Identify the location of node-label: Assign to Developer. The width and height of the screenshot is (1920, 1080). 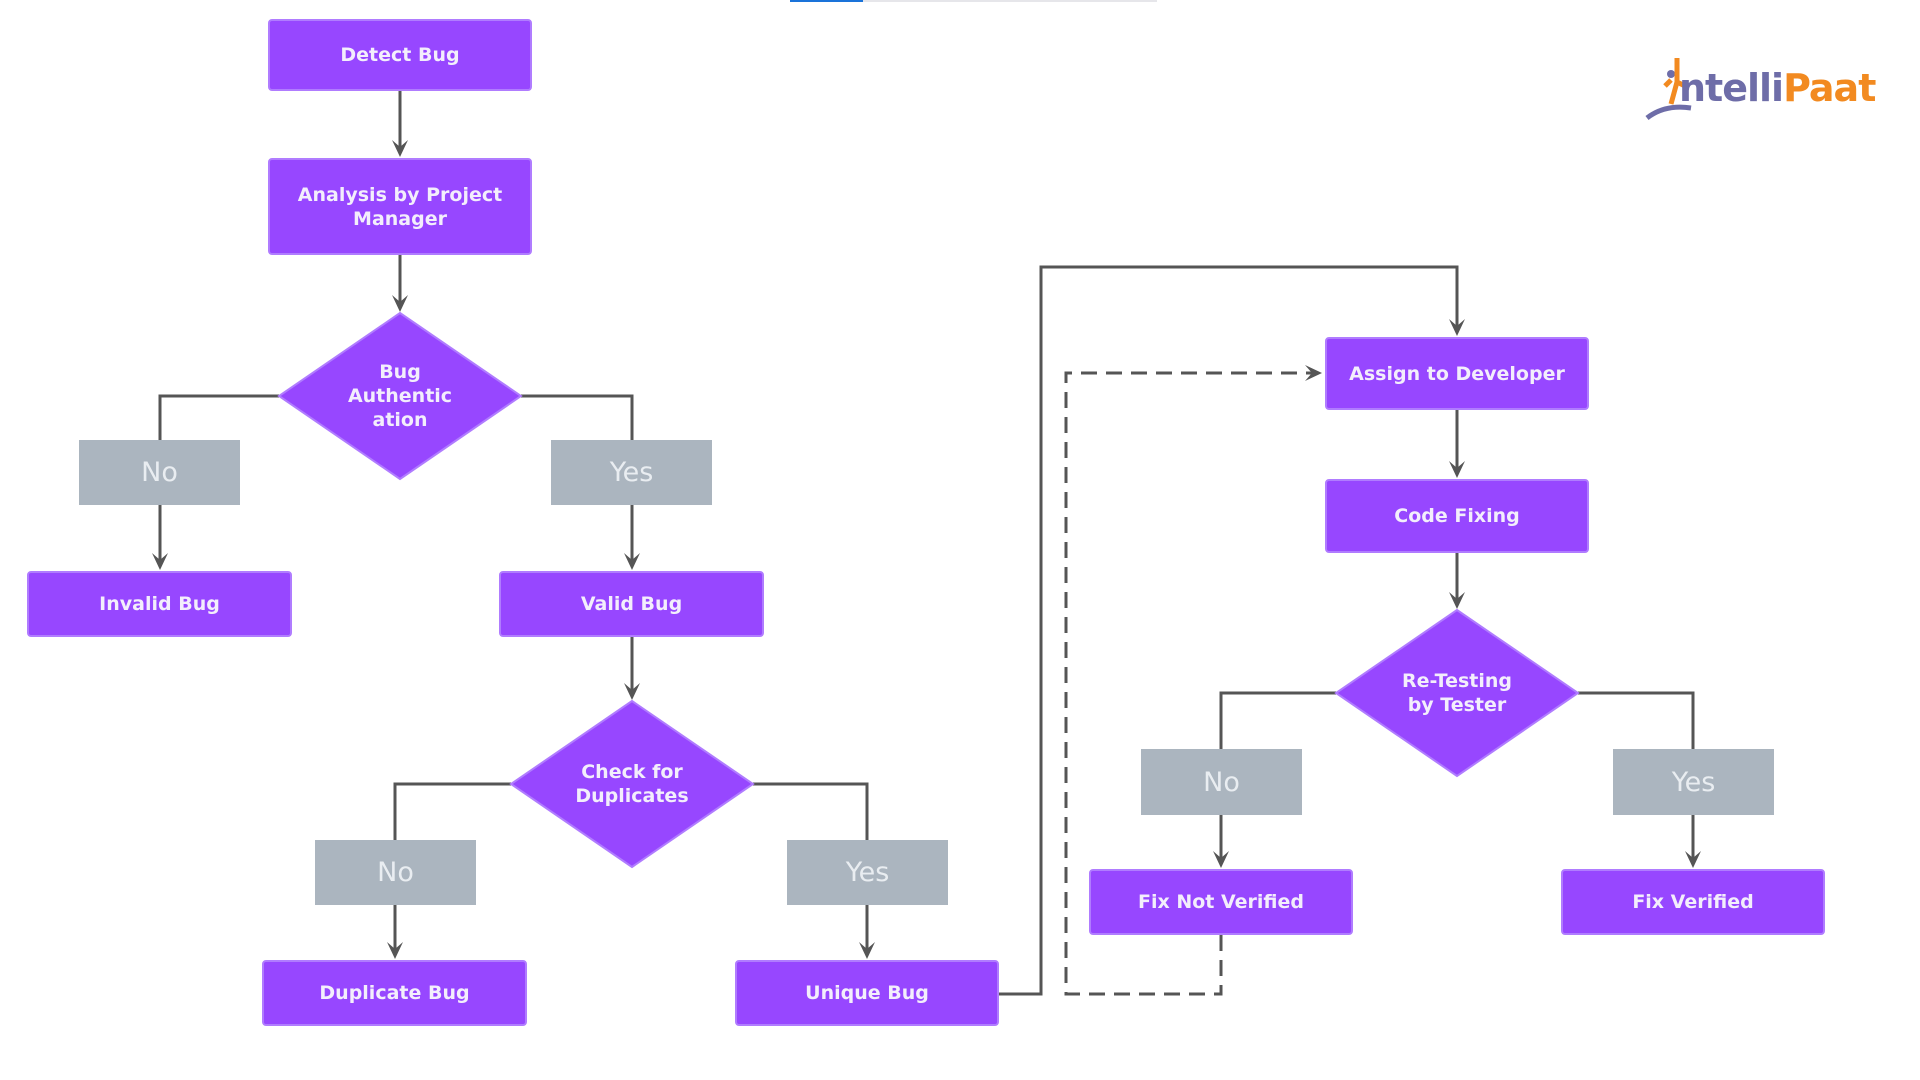
(1457, 373).